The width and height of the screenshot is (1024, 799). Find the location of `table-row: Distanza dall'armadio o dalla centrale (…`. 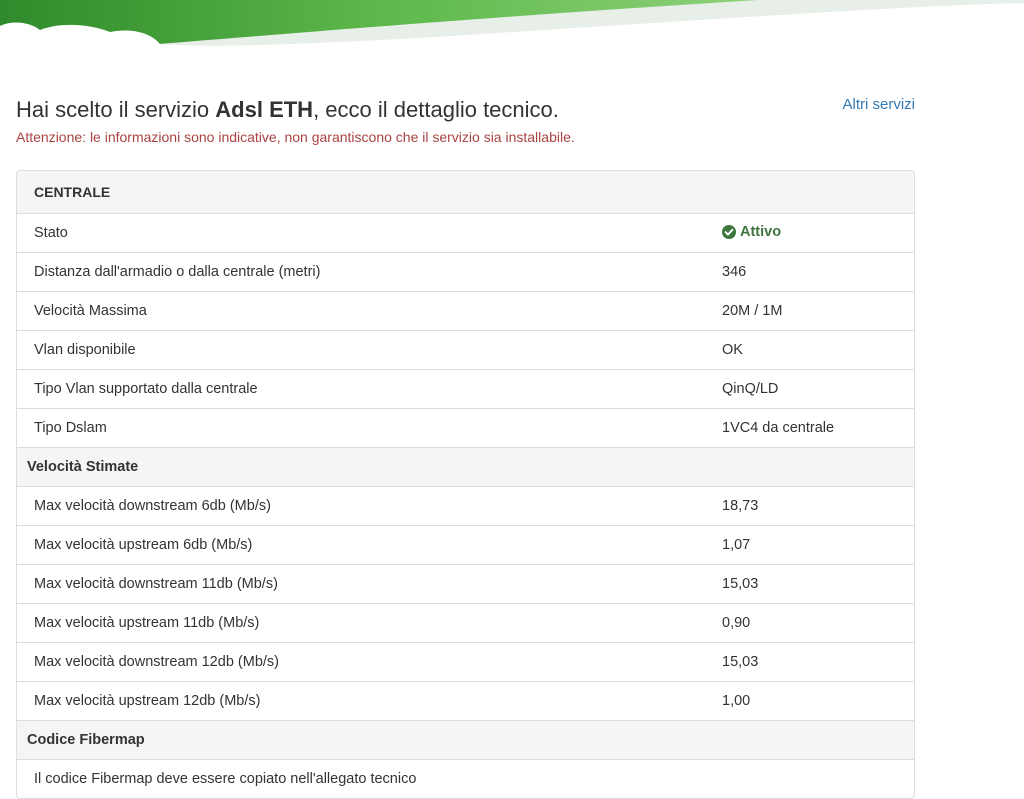

table-row: Distanza dall'armadio o dalla centrale (… is located at coordinates (465, 272).